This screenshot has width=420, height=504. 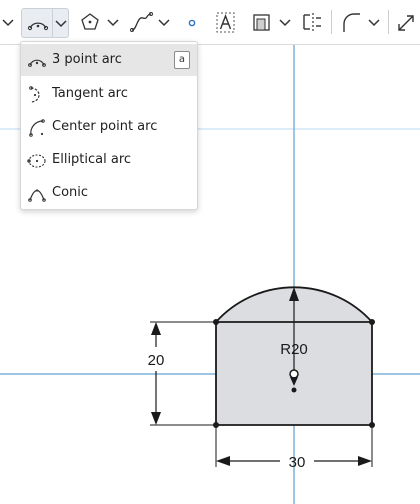 I want to click on sketch-text-tool-button, so click(x=226, y=22).